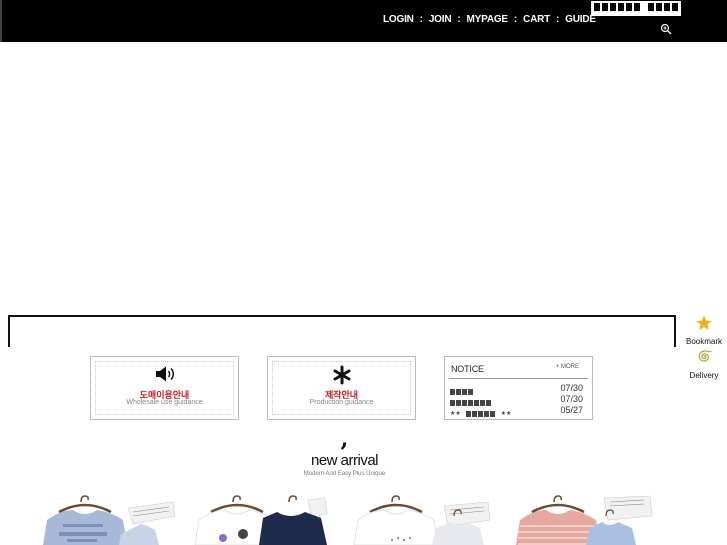 The height and width of the screenshot is (545, 727). Describe the element at coordinates (705, 356) in the screenshot. I see `swirl-icon` at that location.